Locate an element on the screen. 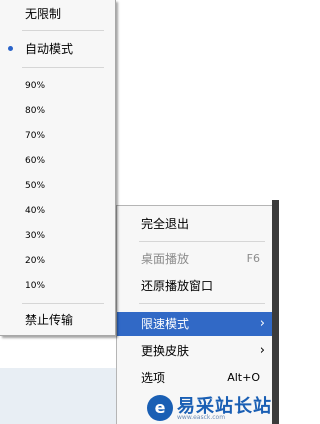 The width and height of the screenshot is (320, 424). submenu-item-60: 60% is located at coordinates (57, 161).